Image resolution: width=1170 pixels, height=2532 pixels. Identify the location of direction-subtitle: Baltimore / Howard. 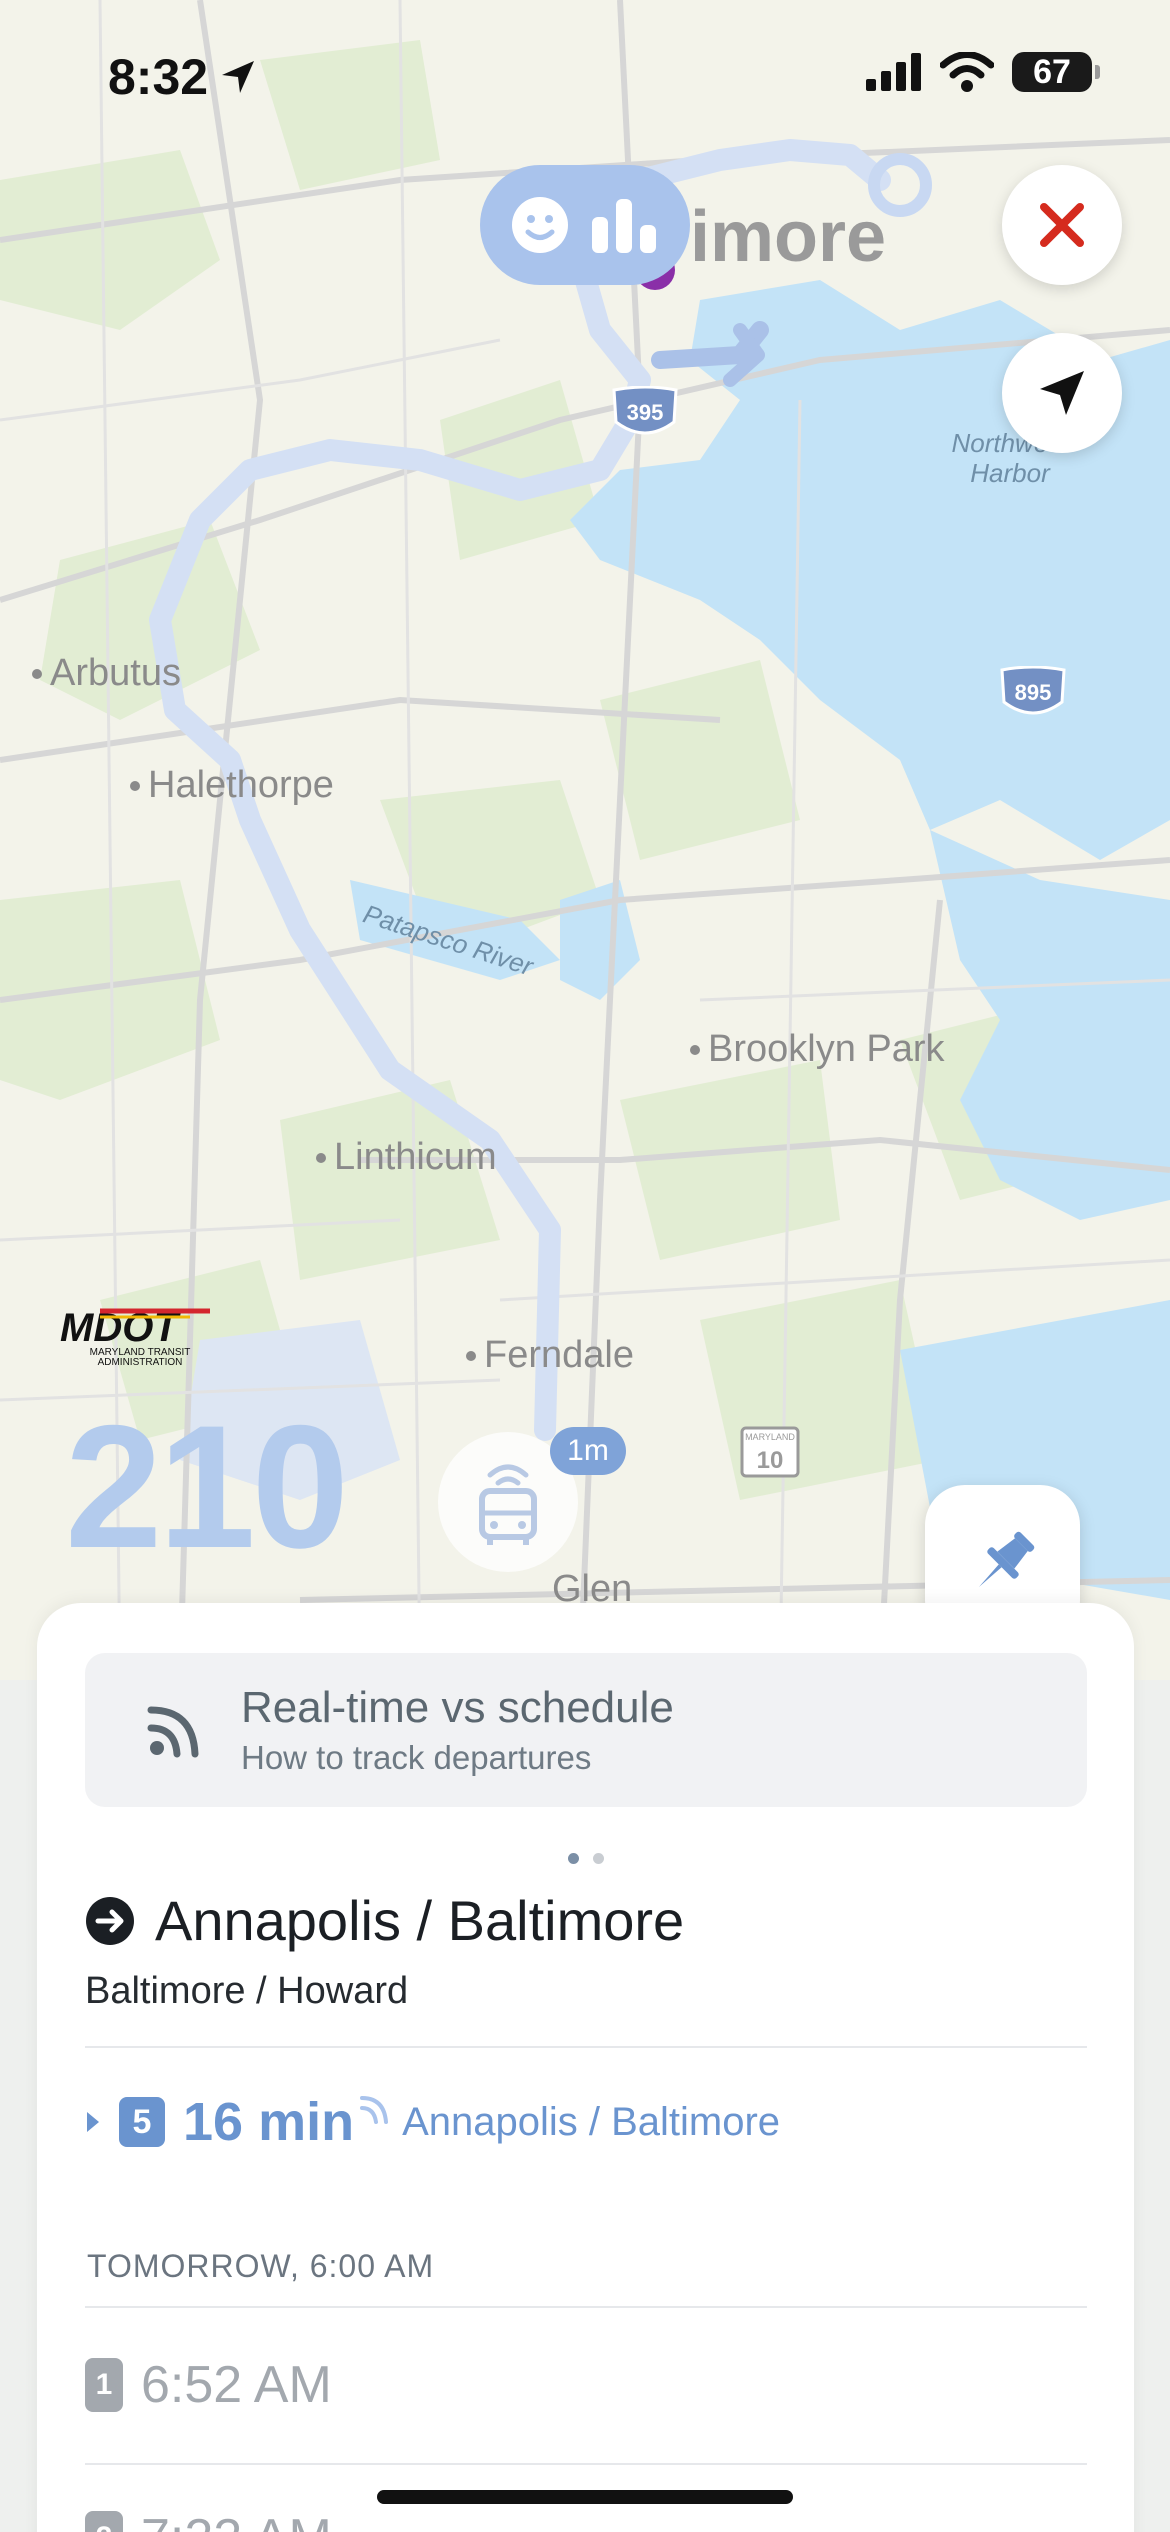
(247, 1991).